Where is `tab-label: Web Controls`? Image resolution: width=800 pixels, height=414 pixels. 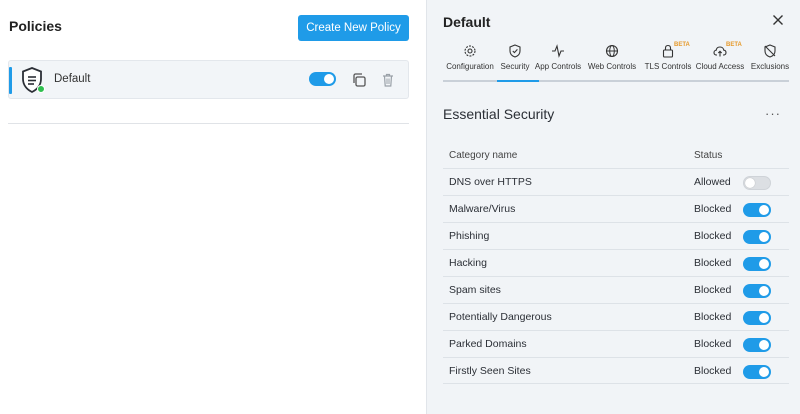
tab-label: Web Controls is located at coordinates (612, 66).